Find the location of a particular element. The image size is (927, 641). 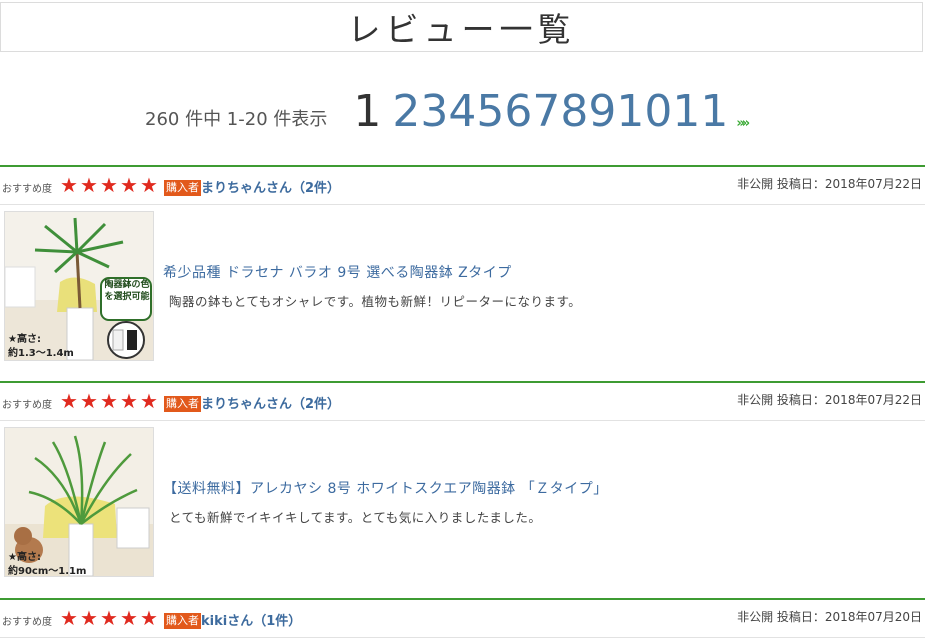

thumb-caption: 陶器鉢の色を選択可能 is located at coordinates (127, 291).